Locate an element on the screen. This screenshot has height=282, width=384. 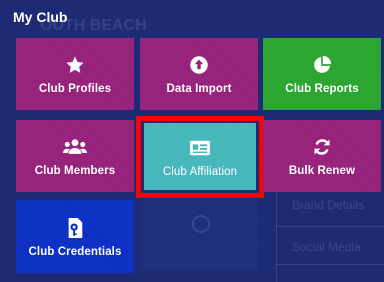
tile-club-reports: Club Reports is located at coordinates (322, 74).